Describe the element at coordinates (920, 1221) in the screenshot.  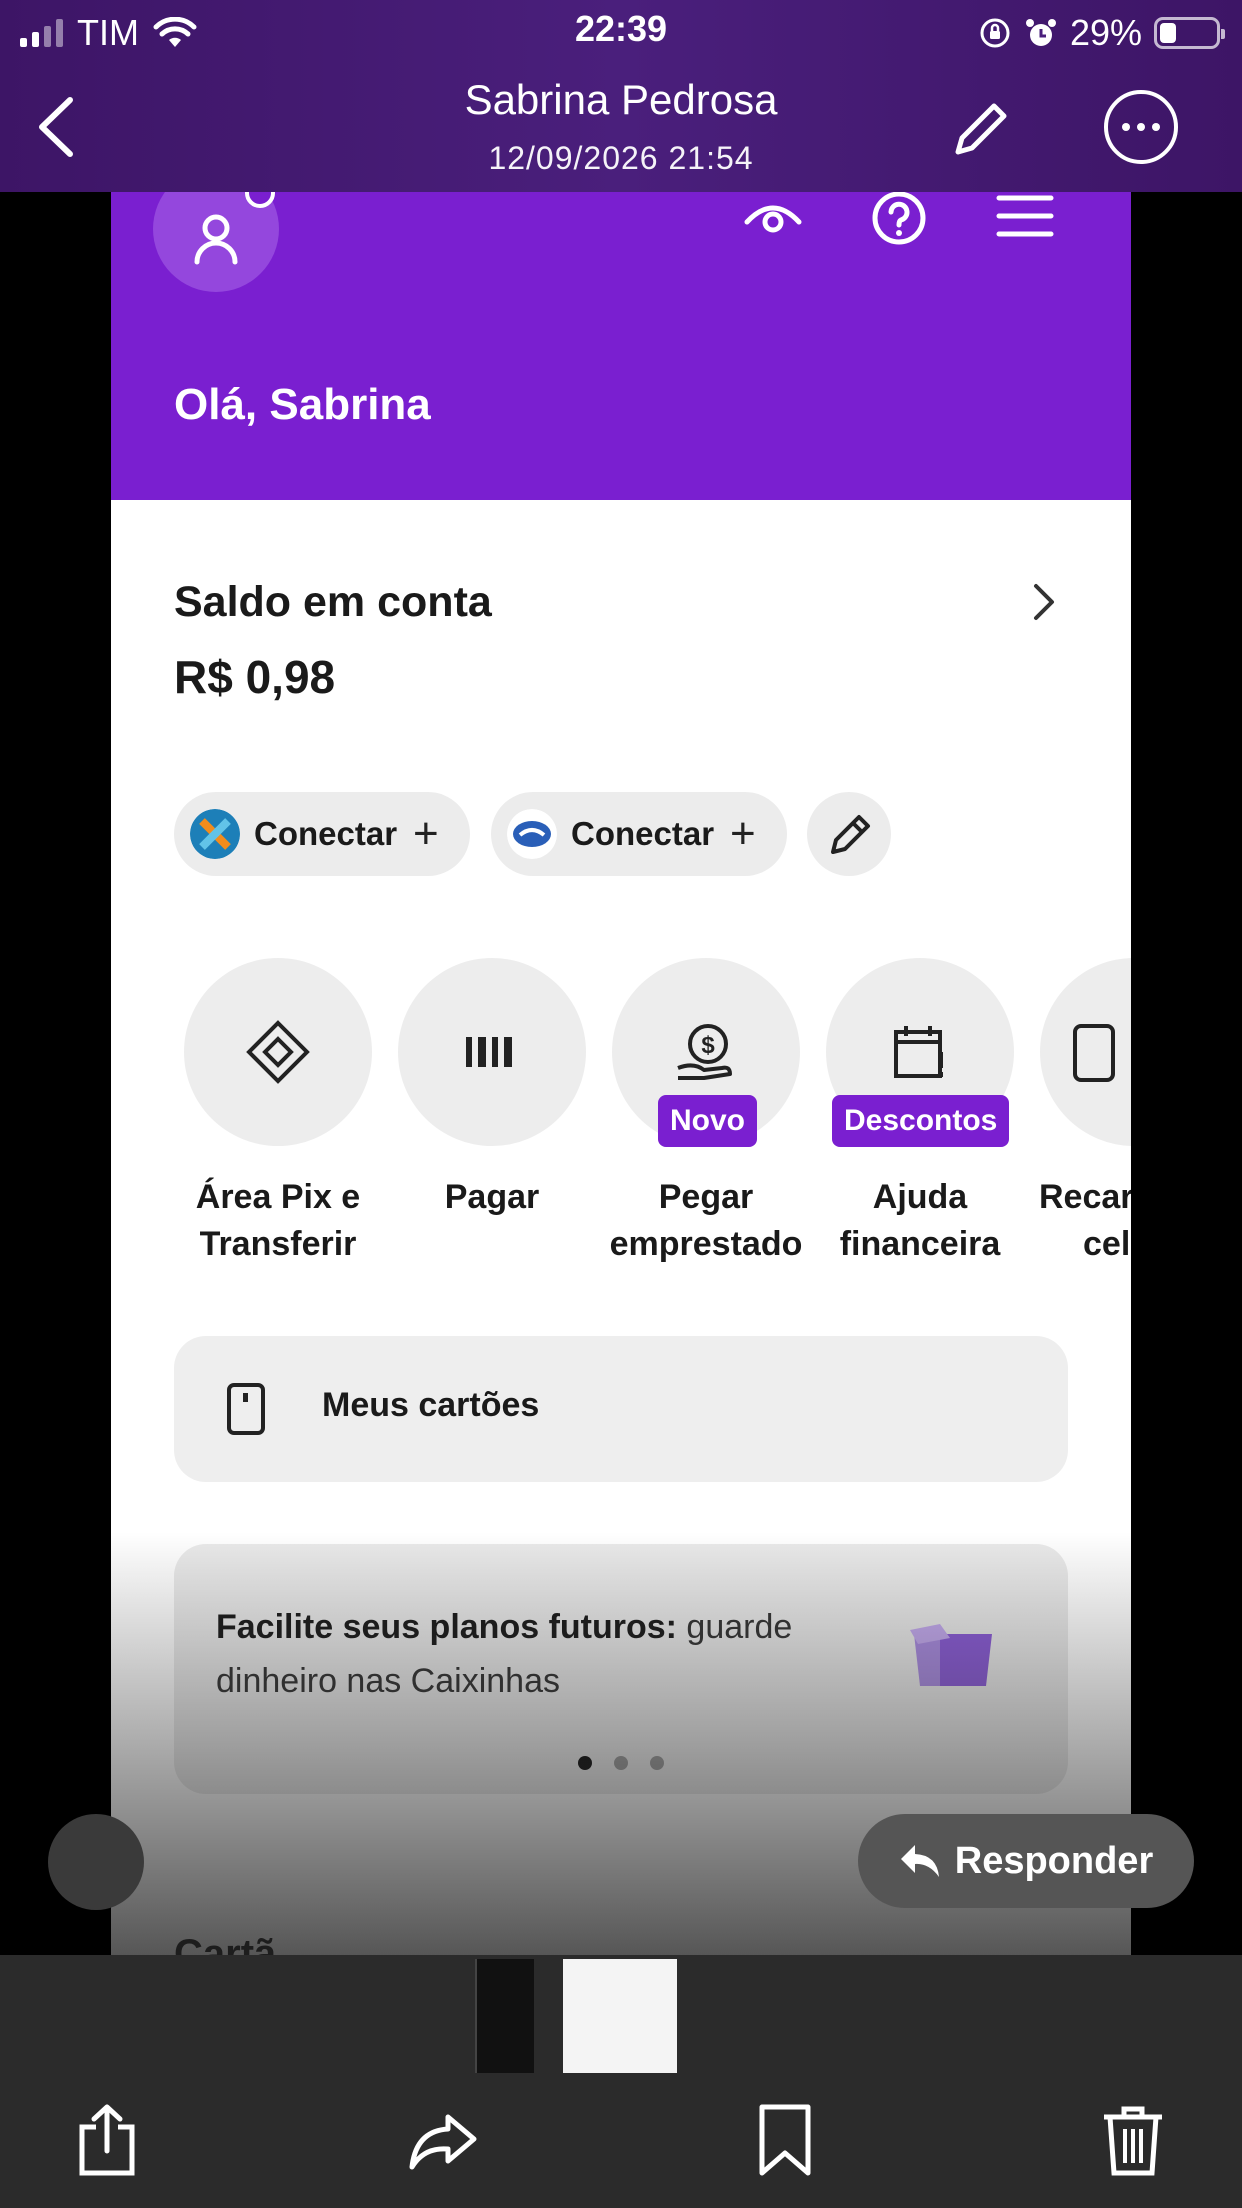
I see `action-label-ajuda: Ajuda financeira` at that location.